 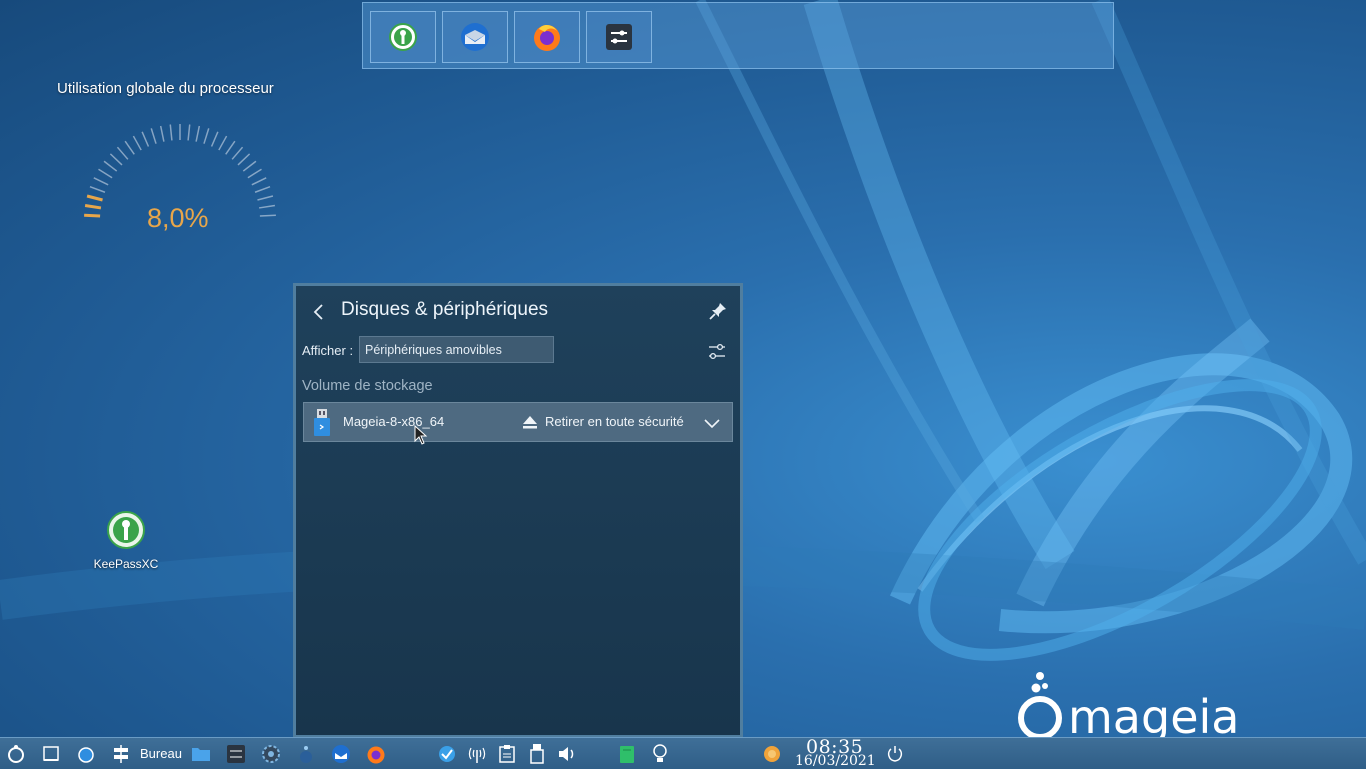 I want to click on lightbulb-icon, so click(x=660, y=753).